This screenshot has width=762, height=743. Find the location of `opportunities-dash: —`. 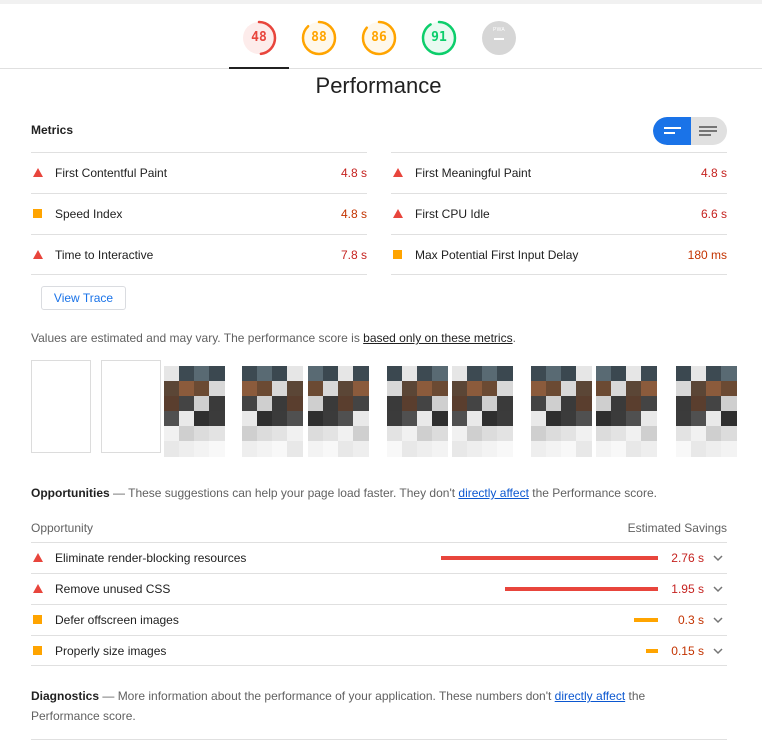

opportunities-dash: — is located at coordinates (119, 493).